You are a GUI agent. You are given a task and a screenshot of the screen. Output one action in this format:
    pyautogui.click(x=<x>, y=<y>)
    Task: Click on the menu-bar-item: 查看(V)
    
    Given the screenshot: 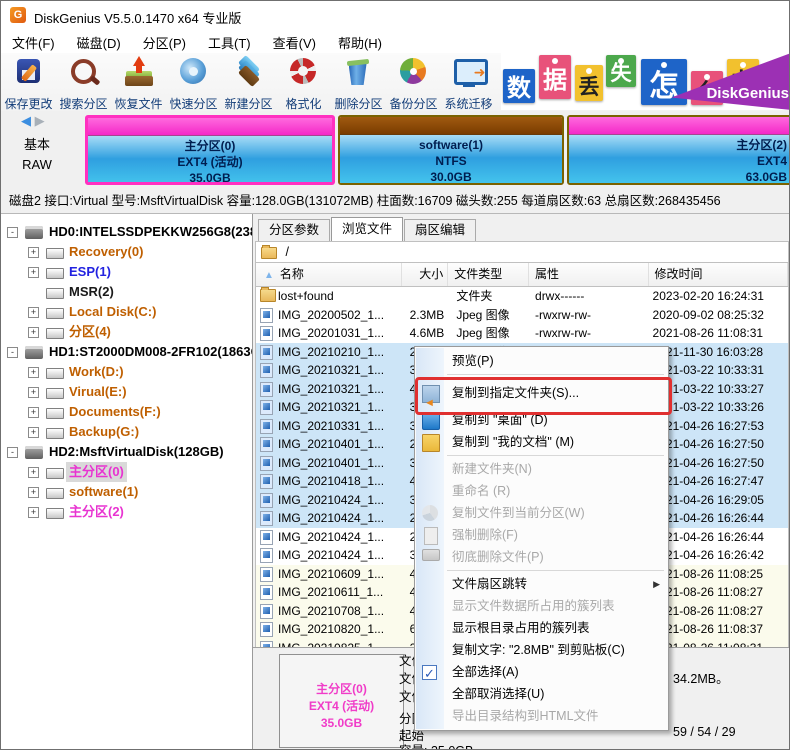 What is the action you would take?
    pyautogui.click(x=294, y=40)
    